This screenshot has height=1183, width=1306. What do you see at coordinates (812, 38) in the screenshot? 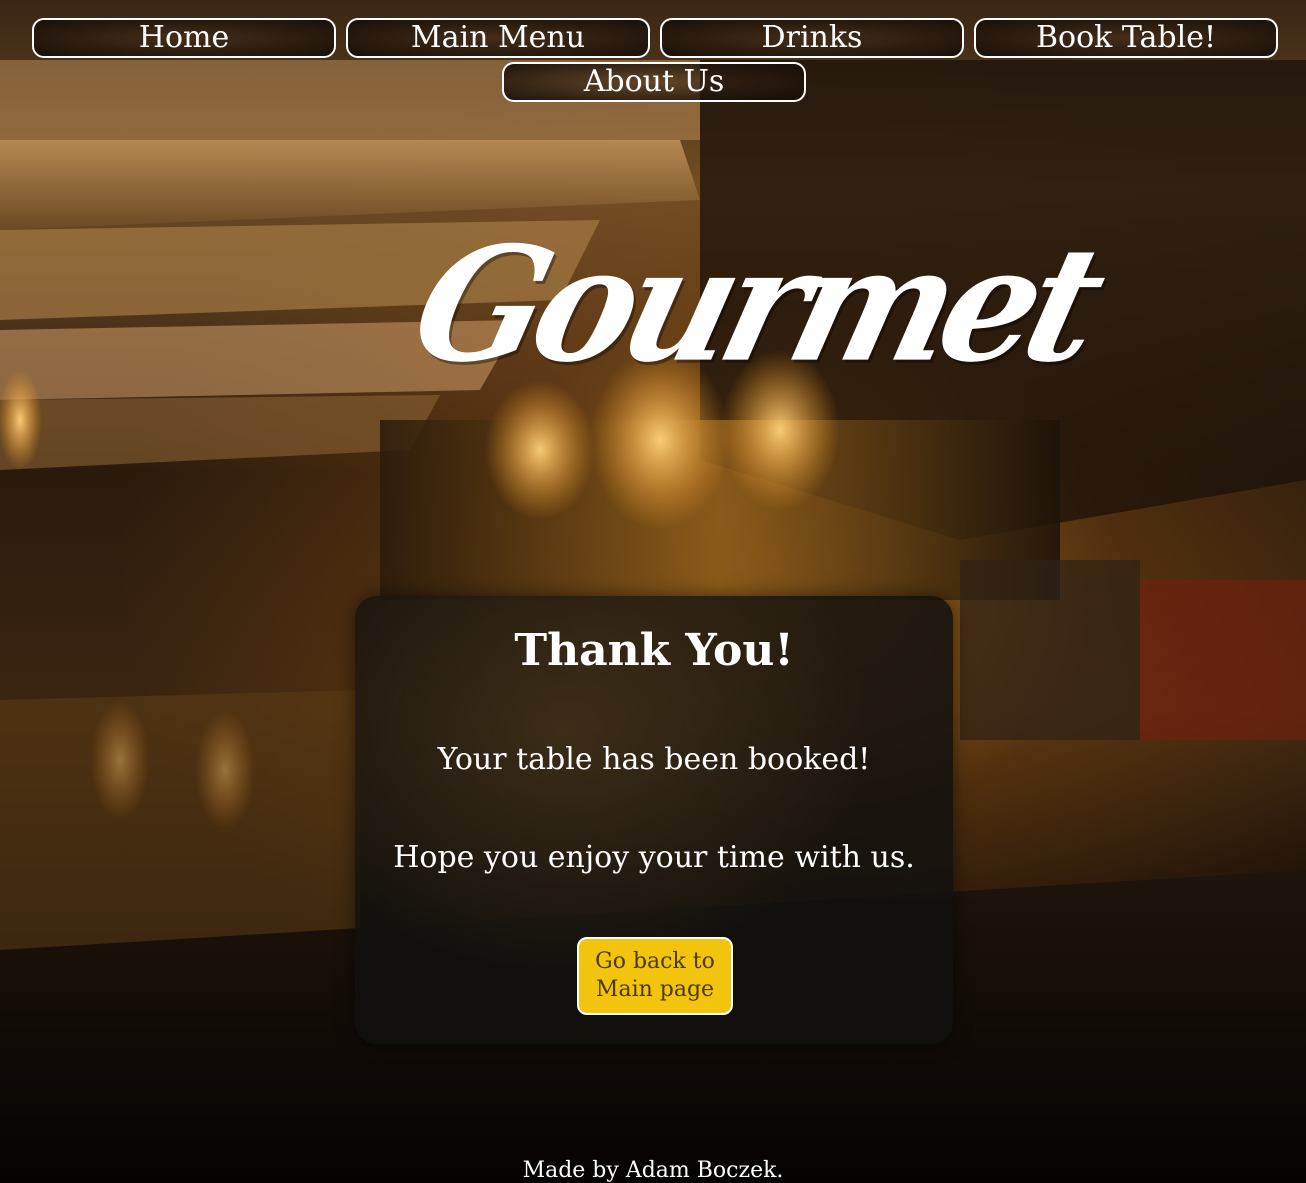
I see `nav-drinks-button: Drinks` at bounding box center [812, 38].